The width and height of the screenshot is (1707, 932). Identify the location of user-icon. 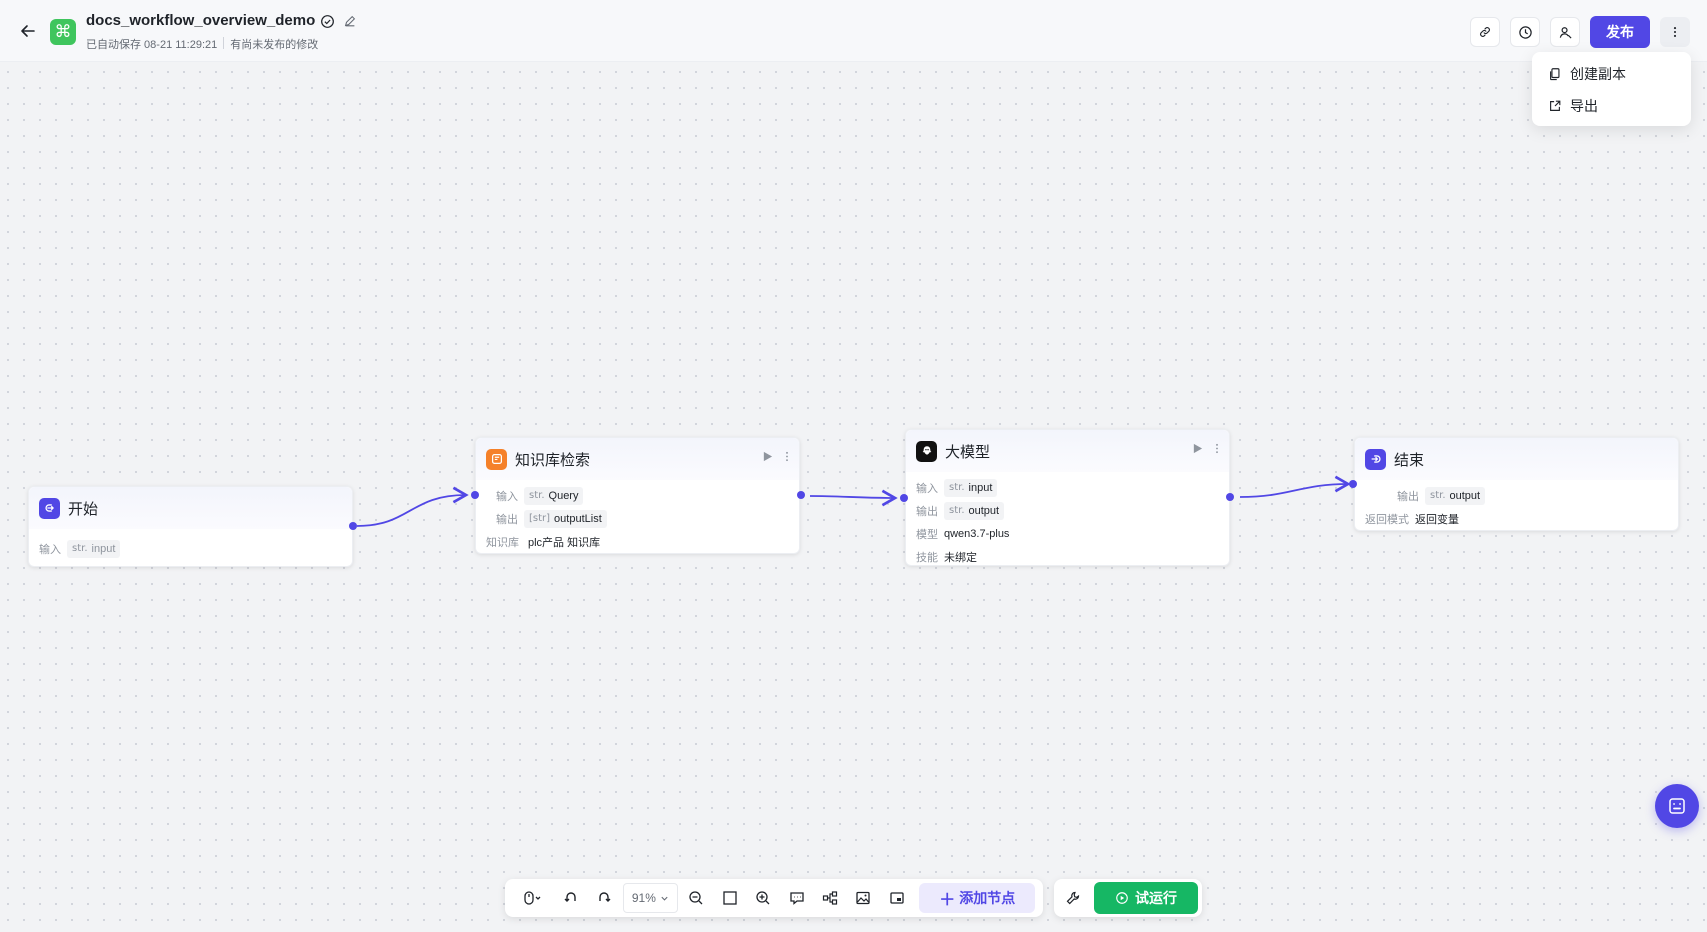
(1565, 32).